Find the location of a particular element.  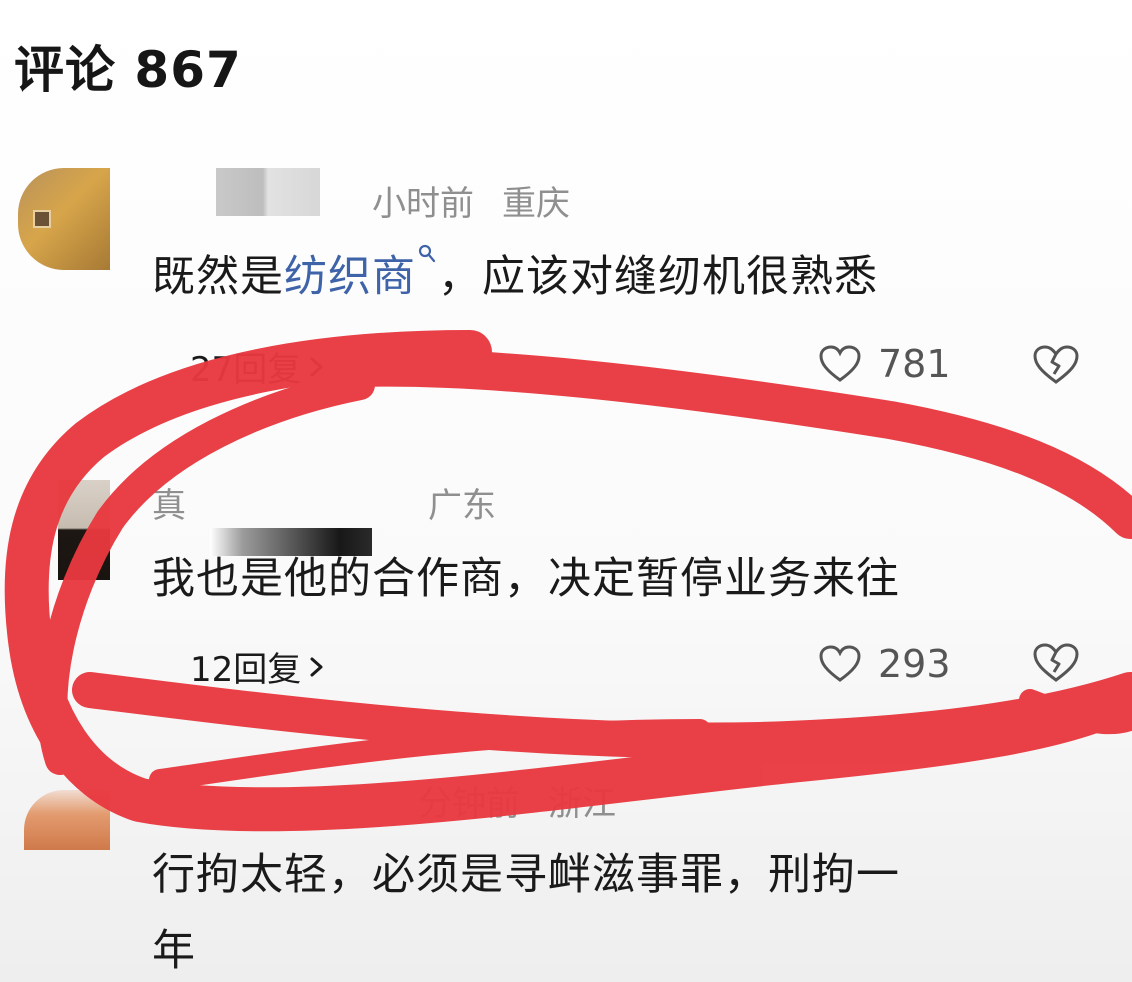

comment-text-line-2: 年 is located at coordinates (174, 951).